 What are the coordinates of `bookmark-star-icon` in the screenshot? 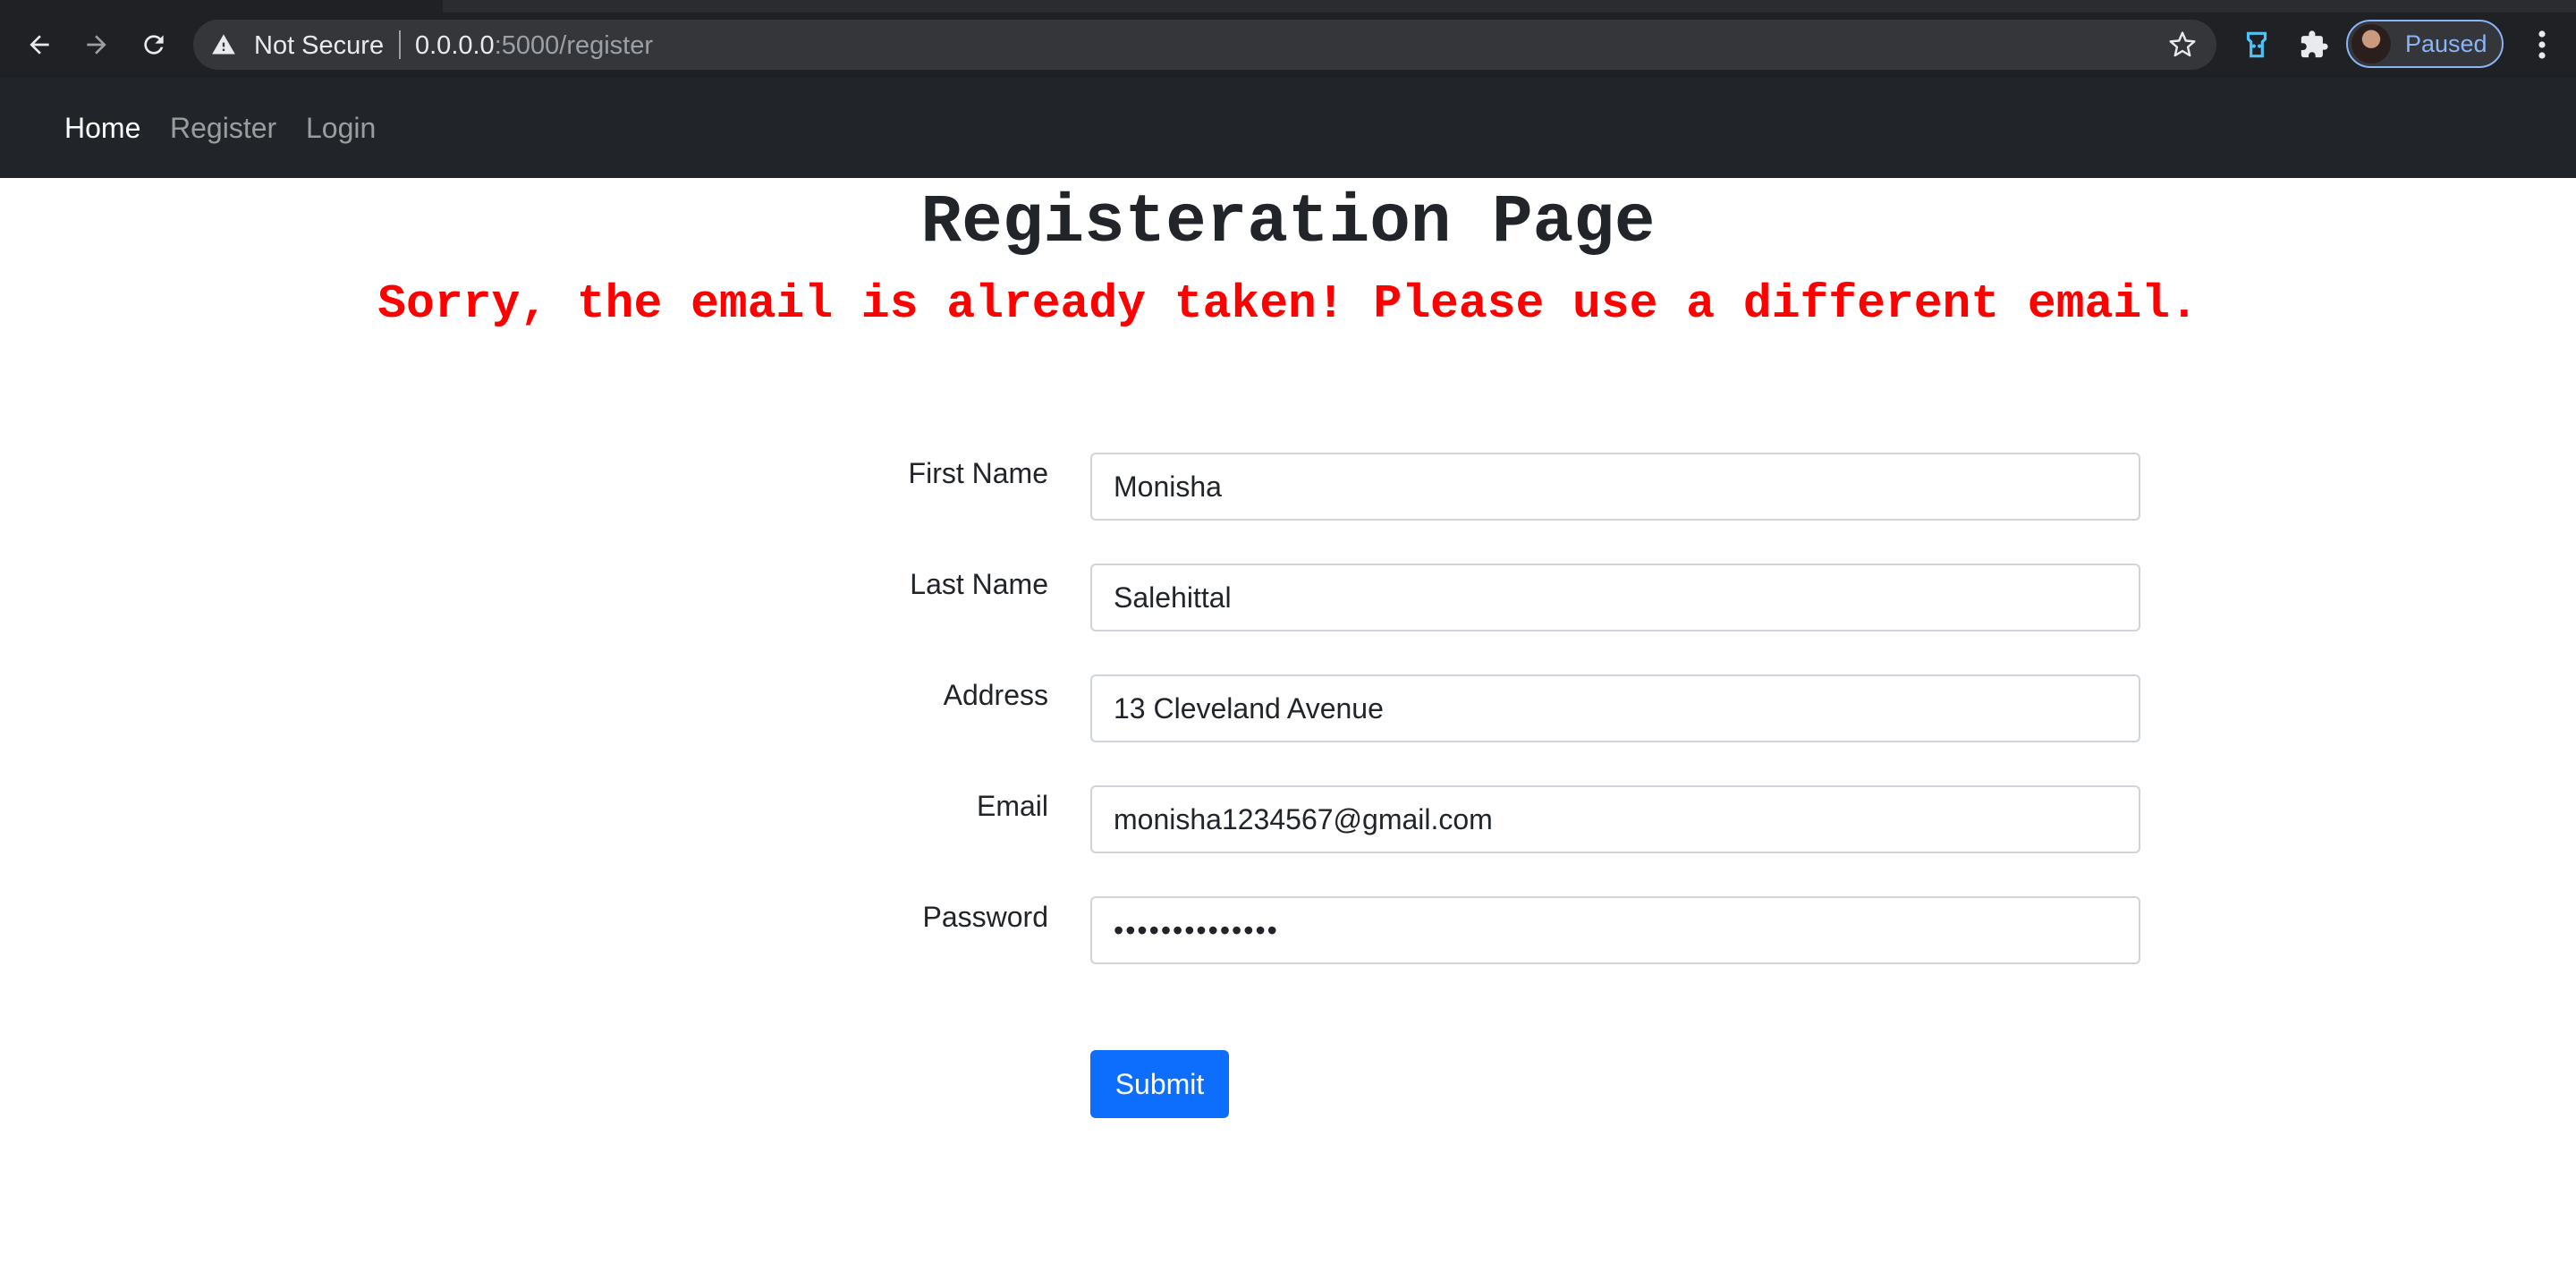 It's located at (2182, 44).